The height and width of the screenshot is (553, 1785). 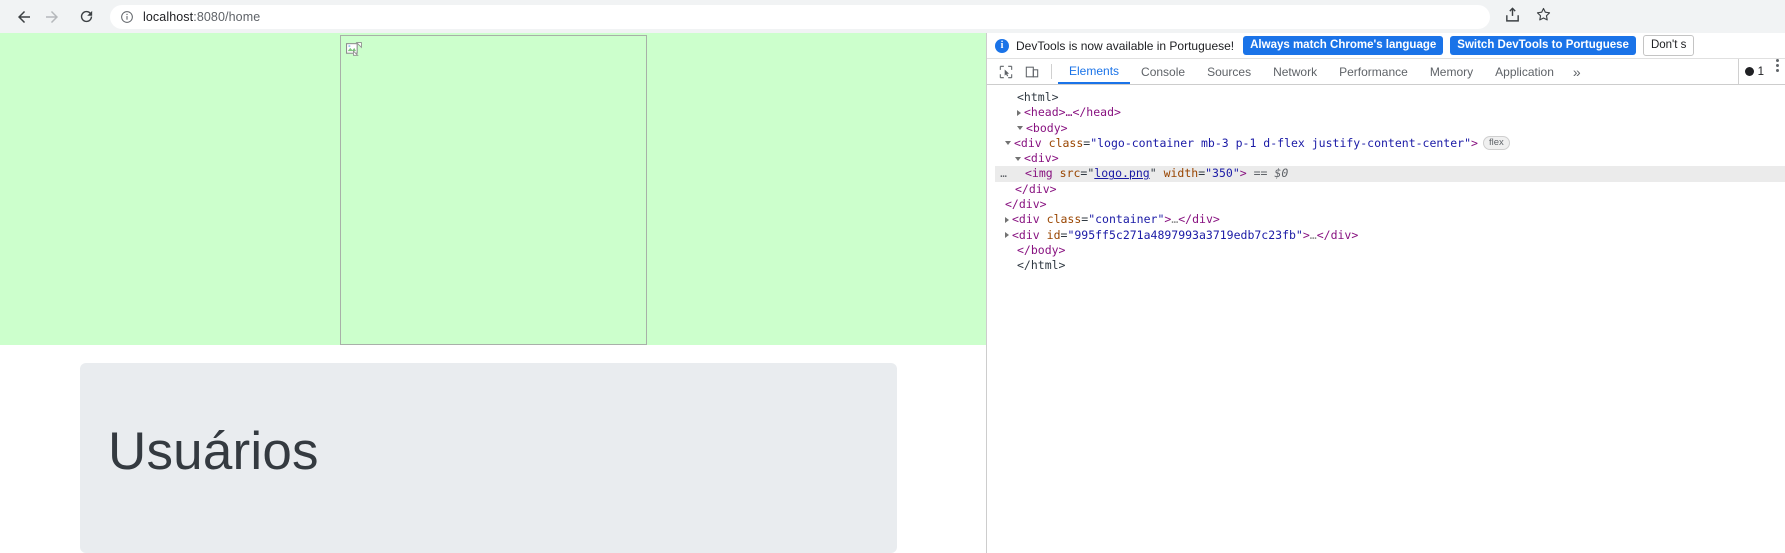 I want to click on reload-button, so click(x=86, y=17).